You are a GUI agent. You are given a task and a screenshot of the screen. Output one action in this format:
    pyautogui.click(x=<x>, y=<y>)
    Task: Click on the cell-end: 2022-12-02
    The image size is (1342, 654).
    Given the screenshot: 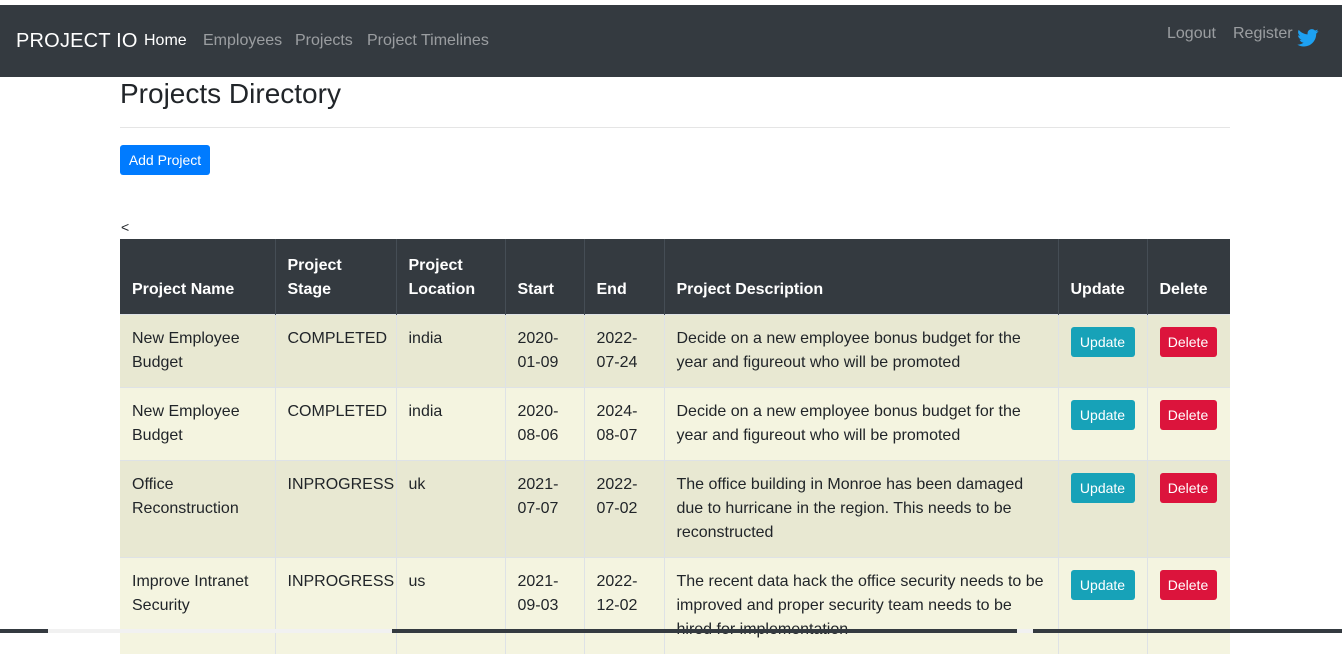 What is the action you would take?
    pyautogui.click(x=624, y=605)
    